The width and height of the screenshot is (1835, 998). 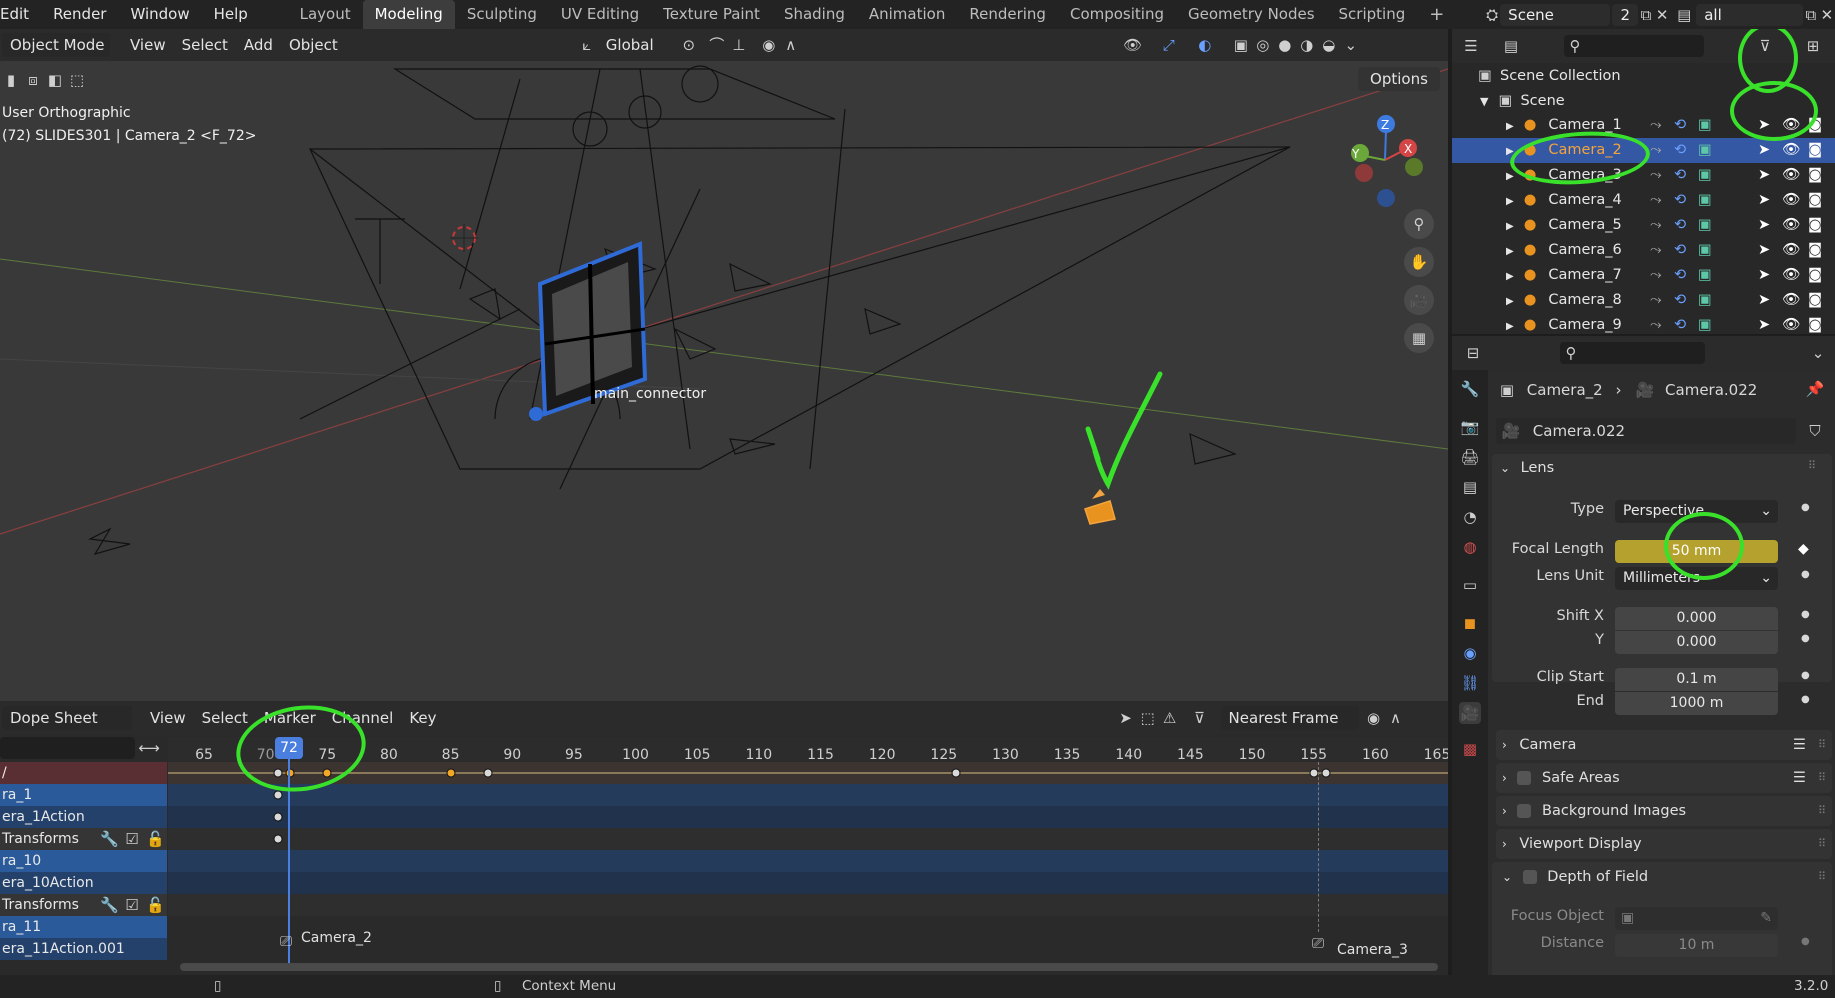 I want to click on physics-tab-icon: ◉, so click(x=1470, y=653).